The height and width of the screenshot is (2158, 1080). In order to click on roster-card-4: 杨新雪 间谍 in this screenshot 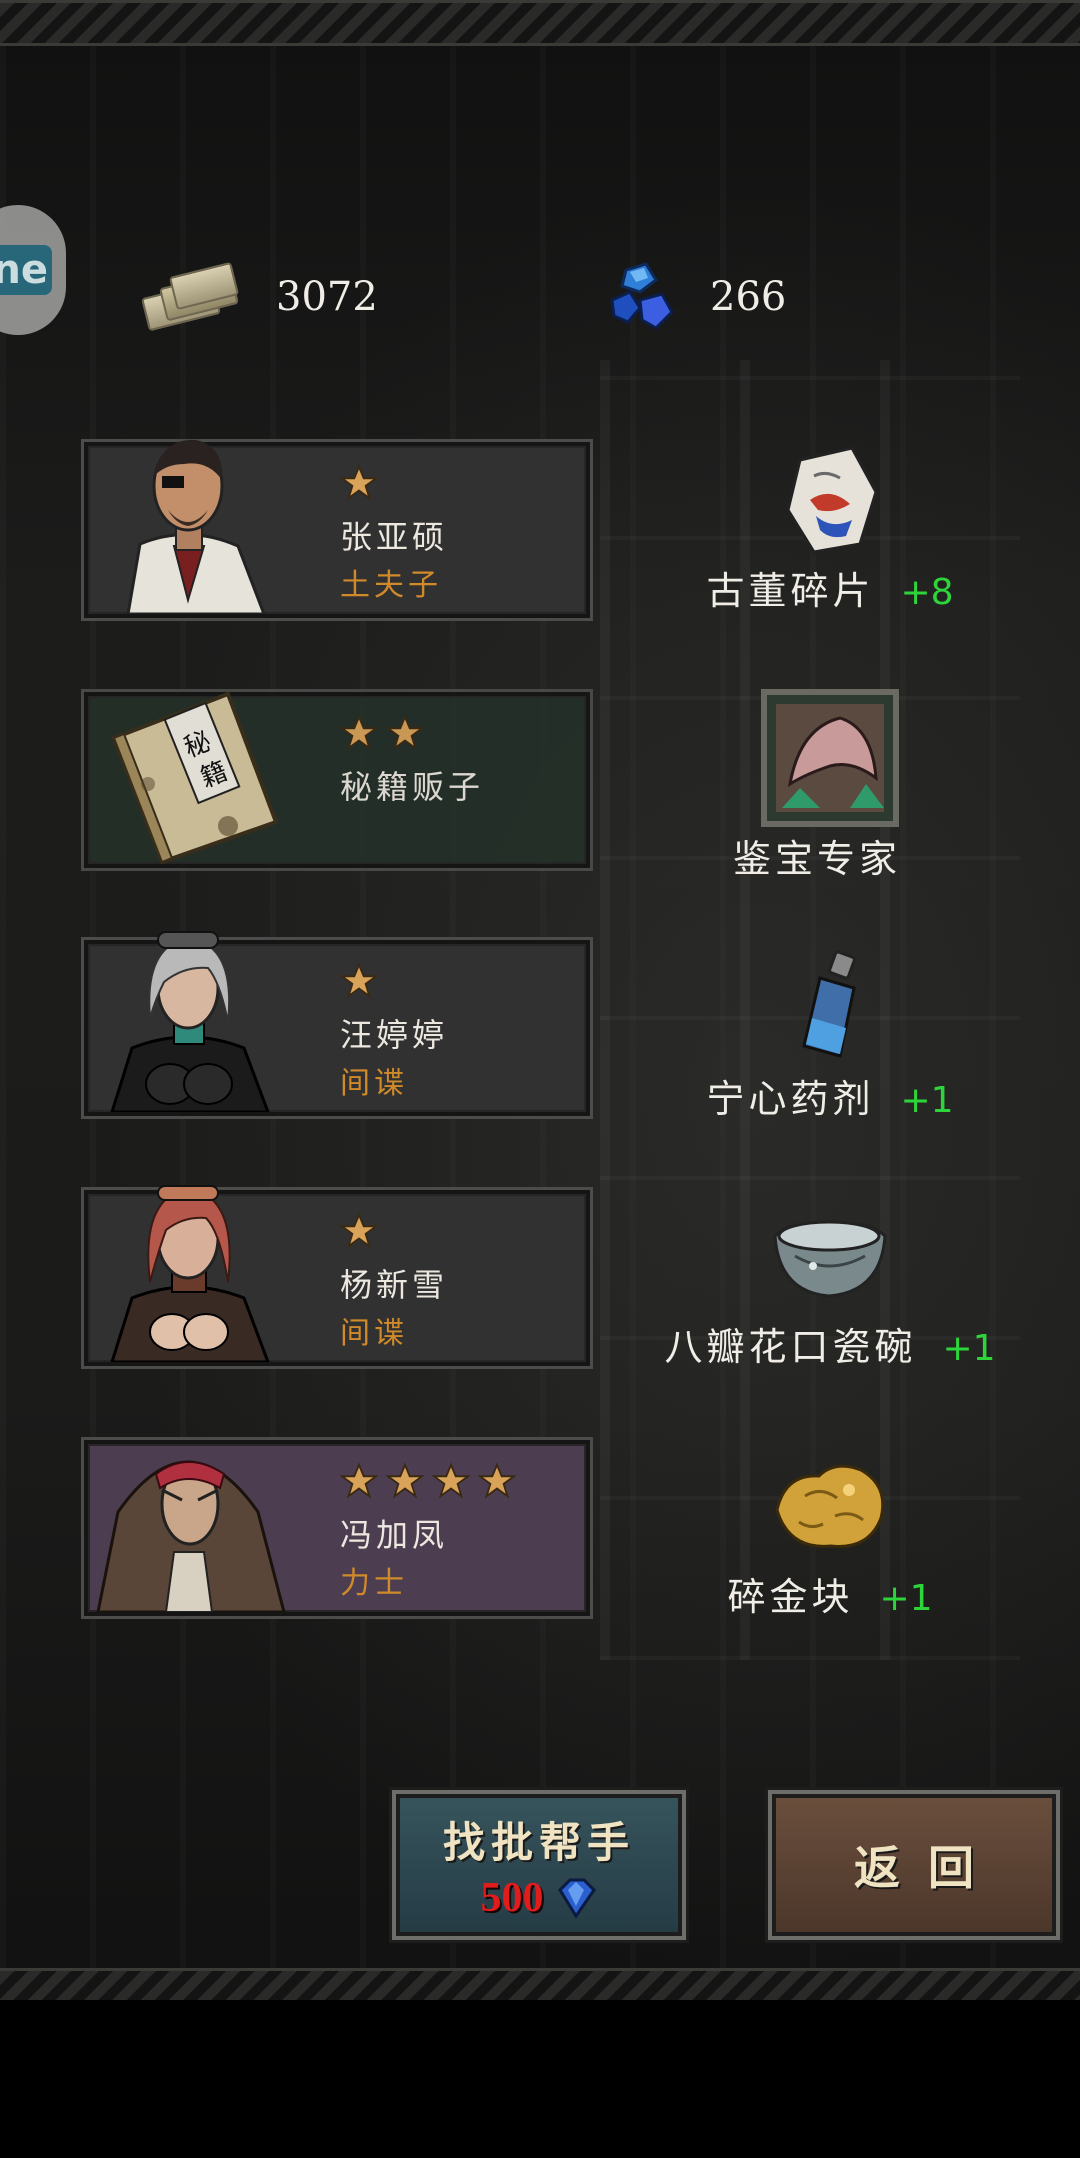, I will do `click(337, 1275)`.